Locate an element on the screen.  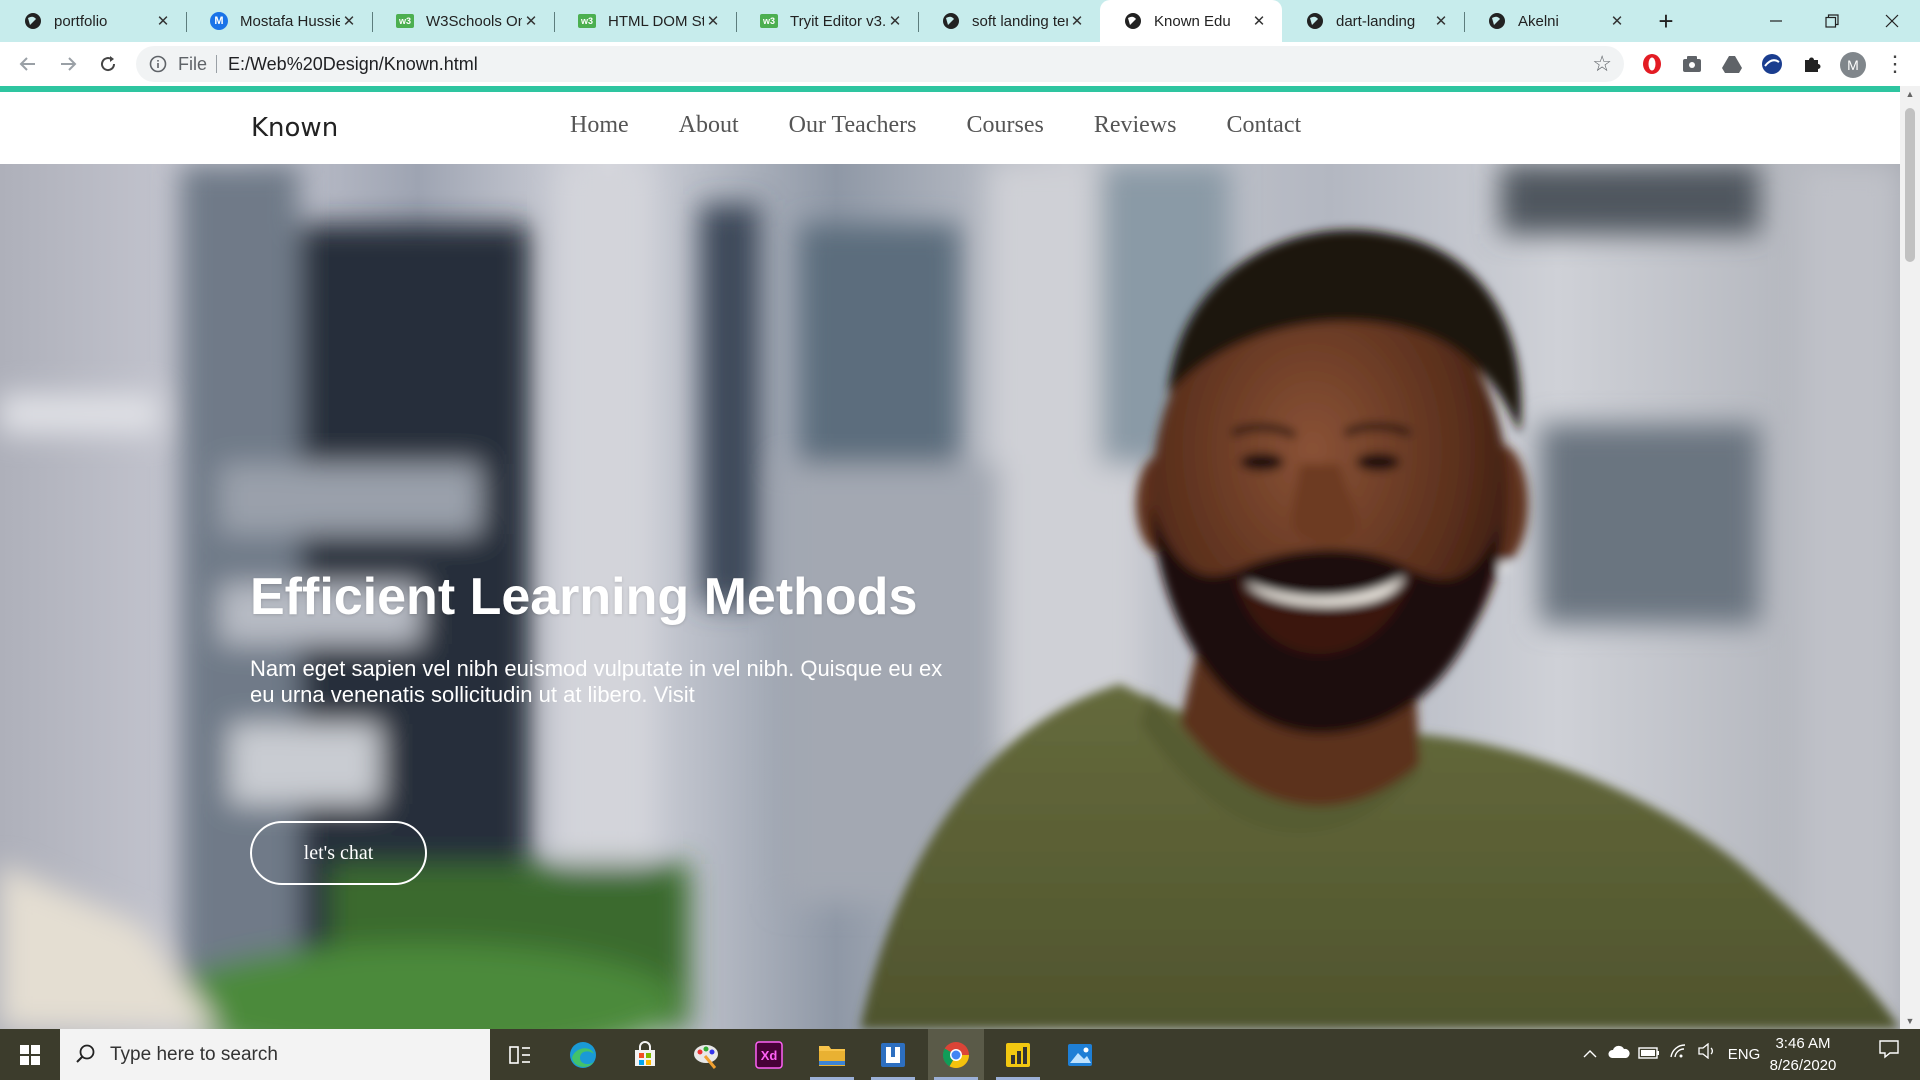
tab-tryit: w3 Tryit Editor v3.6 ✕ is located at coordinates (827, 21).